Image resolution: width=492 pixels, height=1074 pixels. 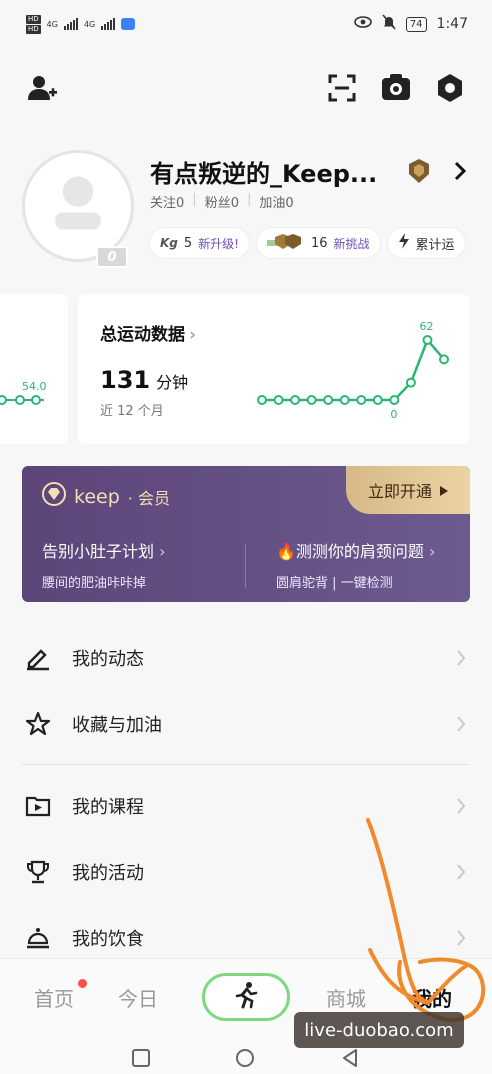 I want to click on hd1-badge: HD, so click(x=33, y=19).